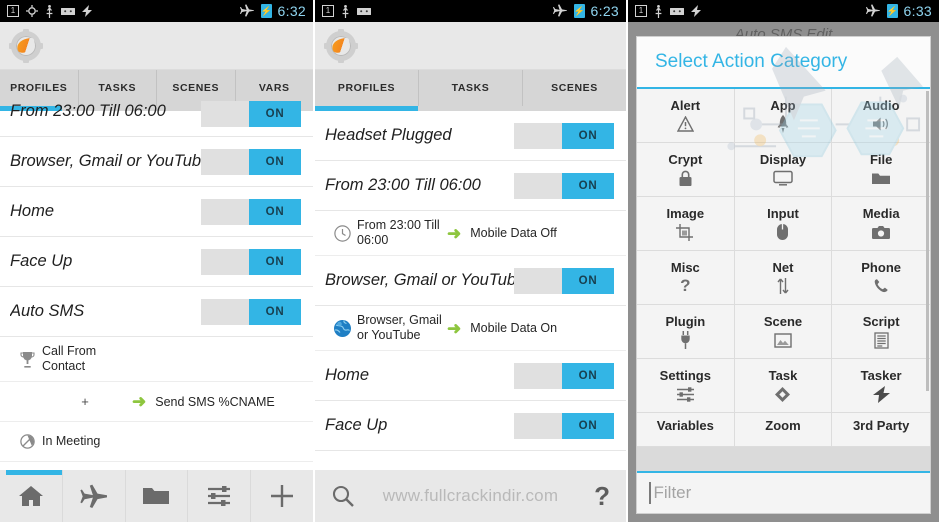 The image size is (941, 522). I want to click on category-cell-display: Display, so click(783, 170).